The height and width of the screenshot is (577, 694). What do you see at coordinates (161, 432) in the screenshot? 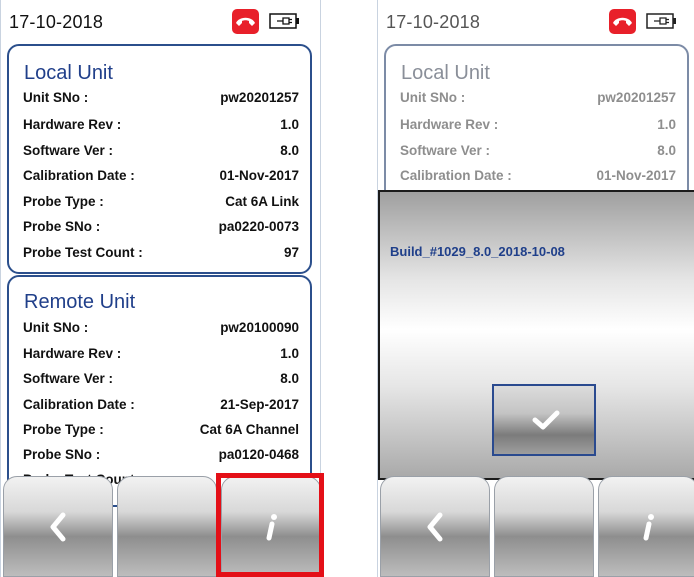
I see `info-row: Probe Type : Cat 6A Channel` at bounding box center [161, 432].